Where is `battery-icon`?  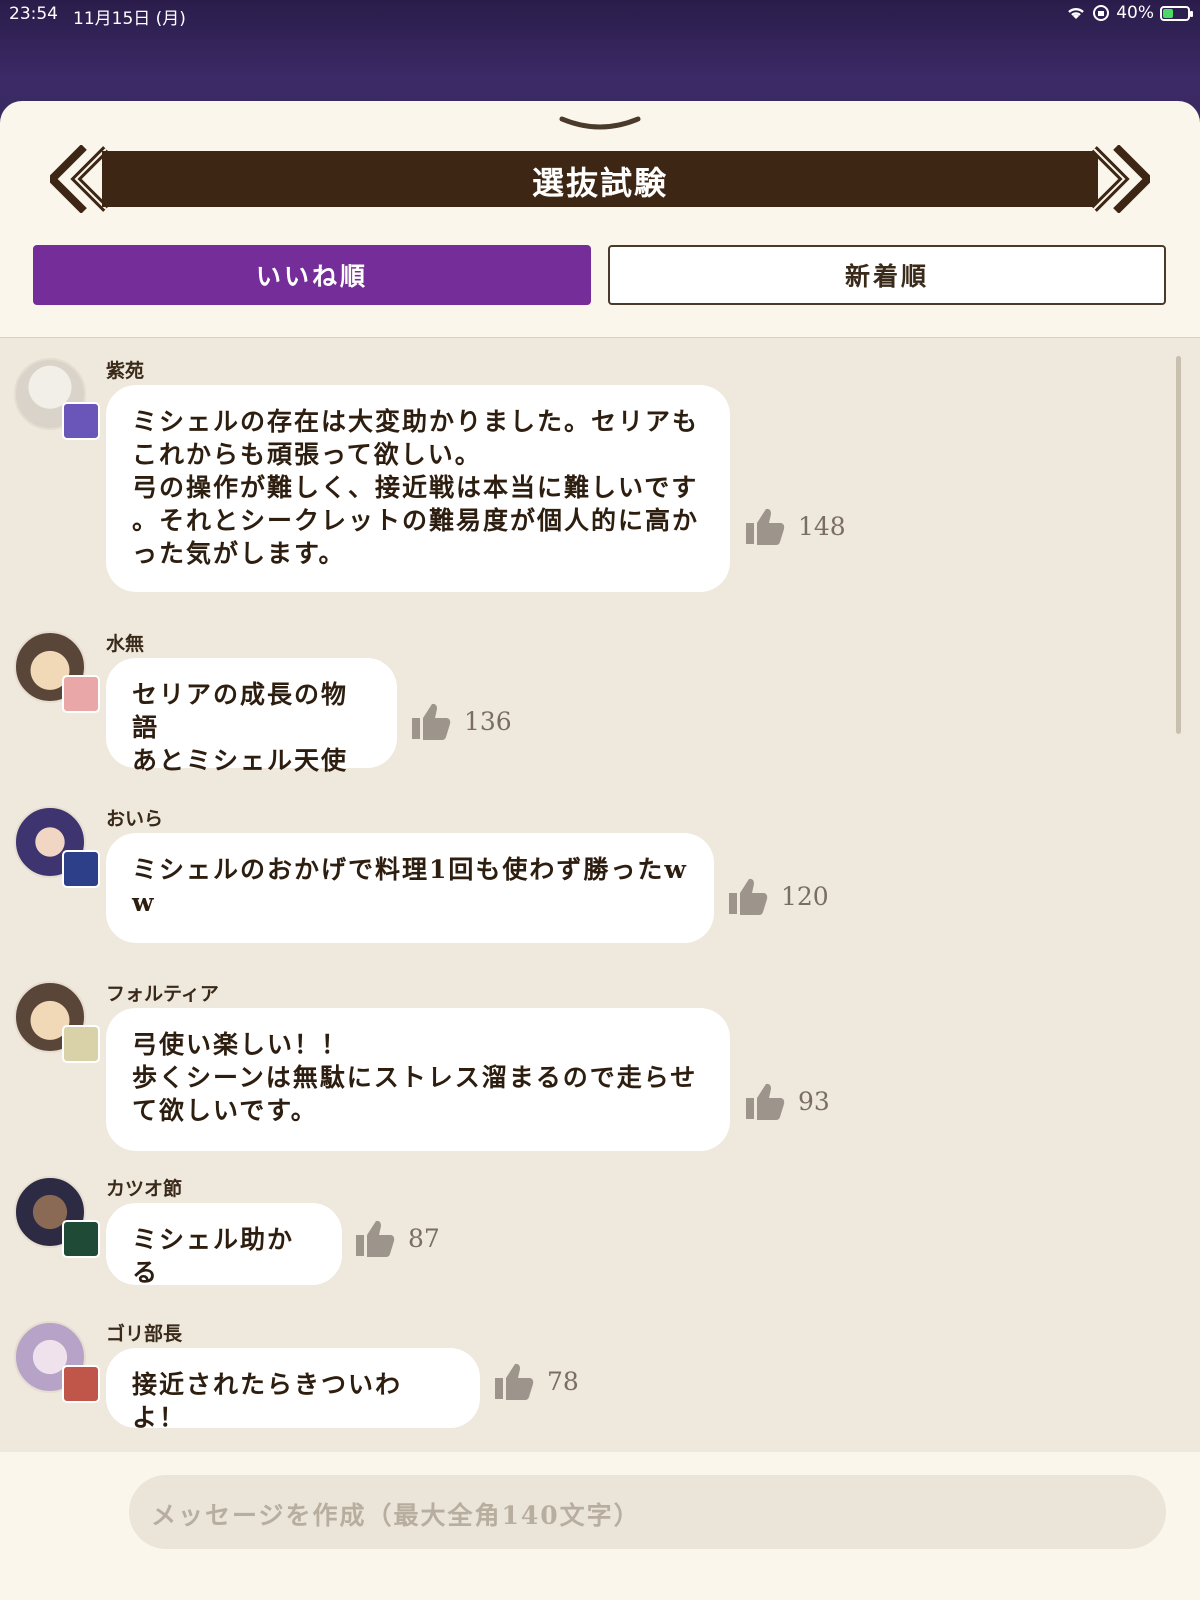 battery-icon is located at coordinates (1176, 13).